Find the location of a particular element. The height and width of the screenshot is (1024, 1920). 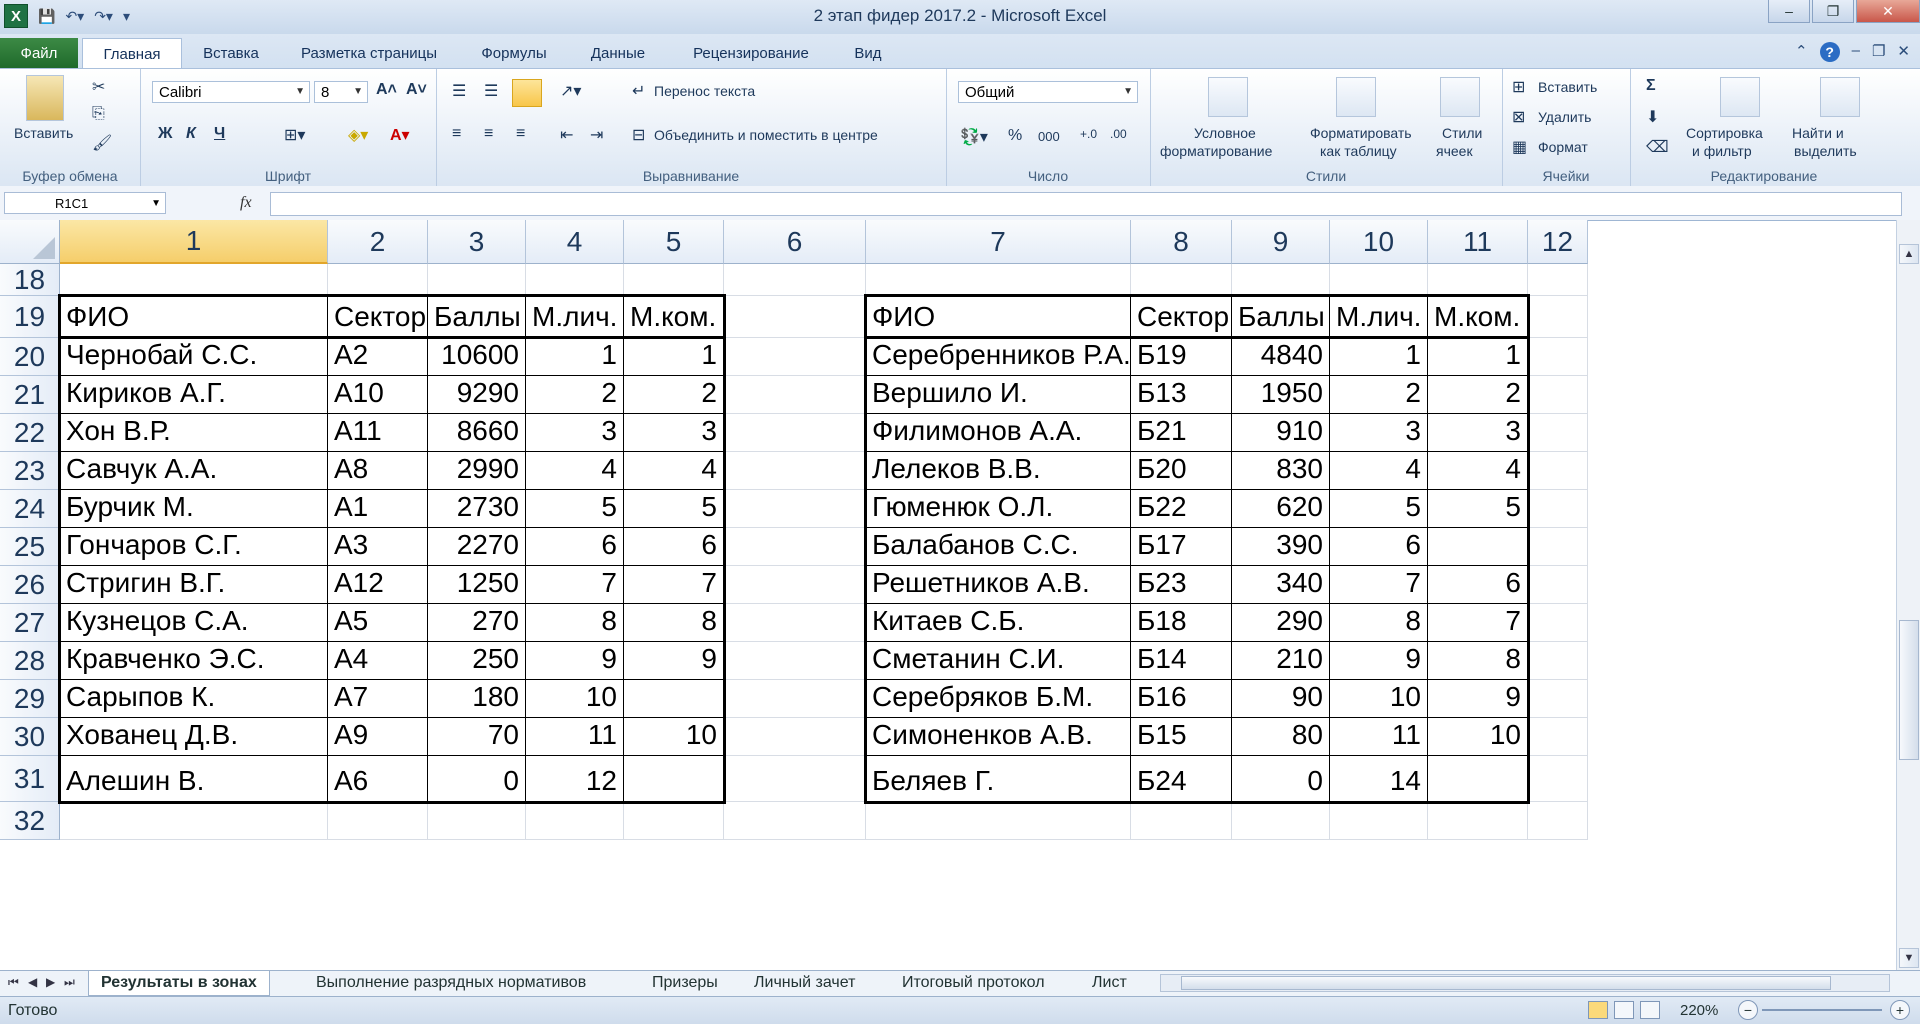

table-cell: А10 is located at coordinates (378, 395).